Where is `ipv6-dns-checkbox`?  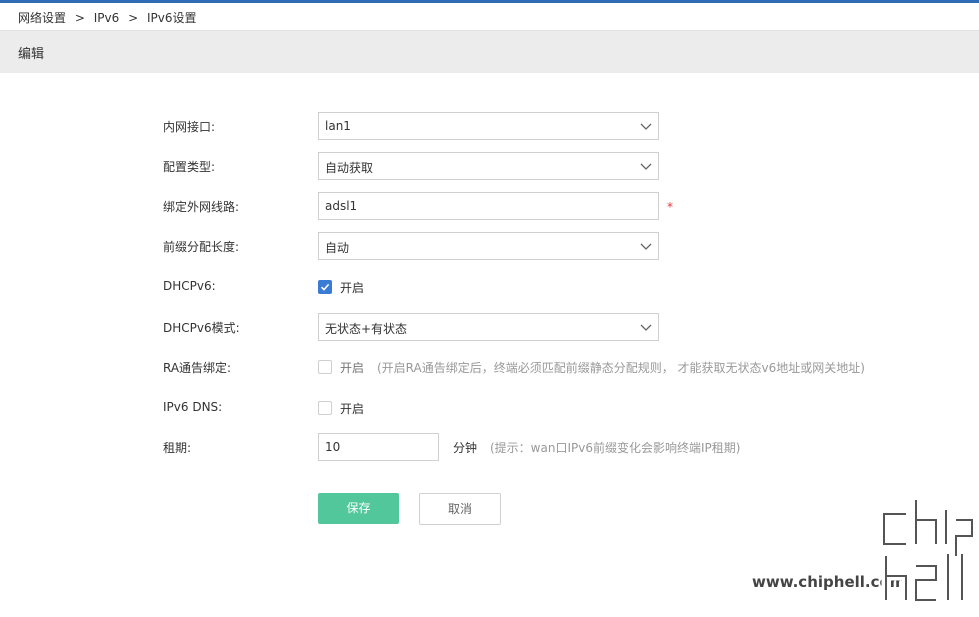 ipv6-dns-checkbox is located at coordinates (325, 408).